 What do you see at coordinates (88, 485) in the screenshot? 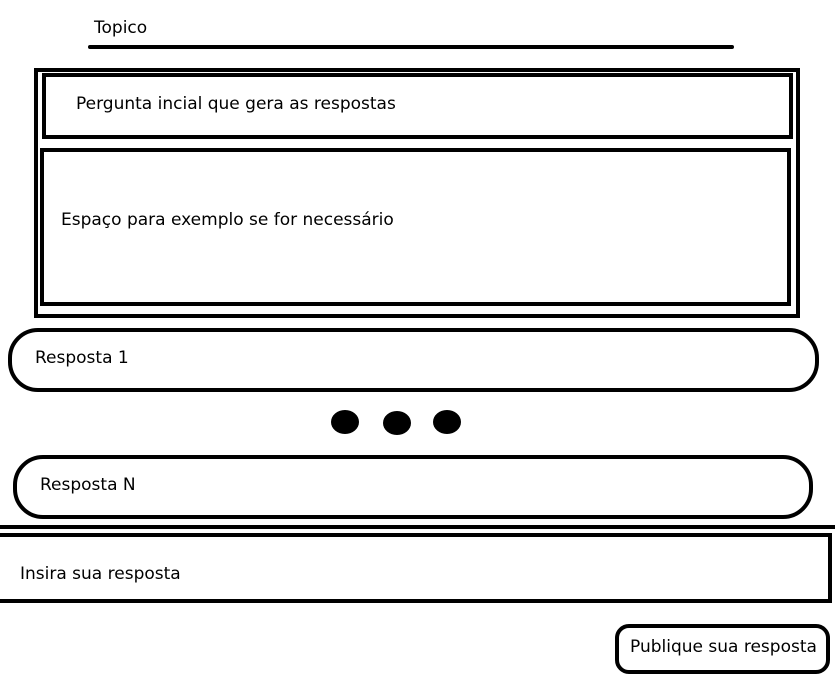
I see `answer-label-n: Resposta N` at bounding box center [88, 485].